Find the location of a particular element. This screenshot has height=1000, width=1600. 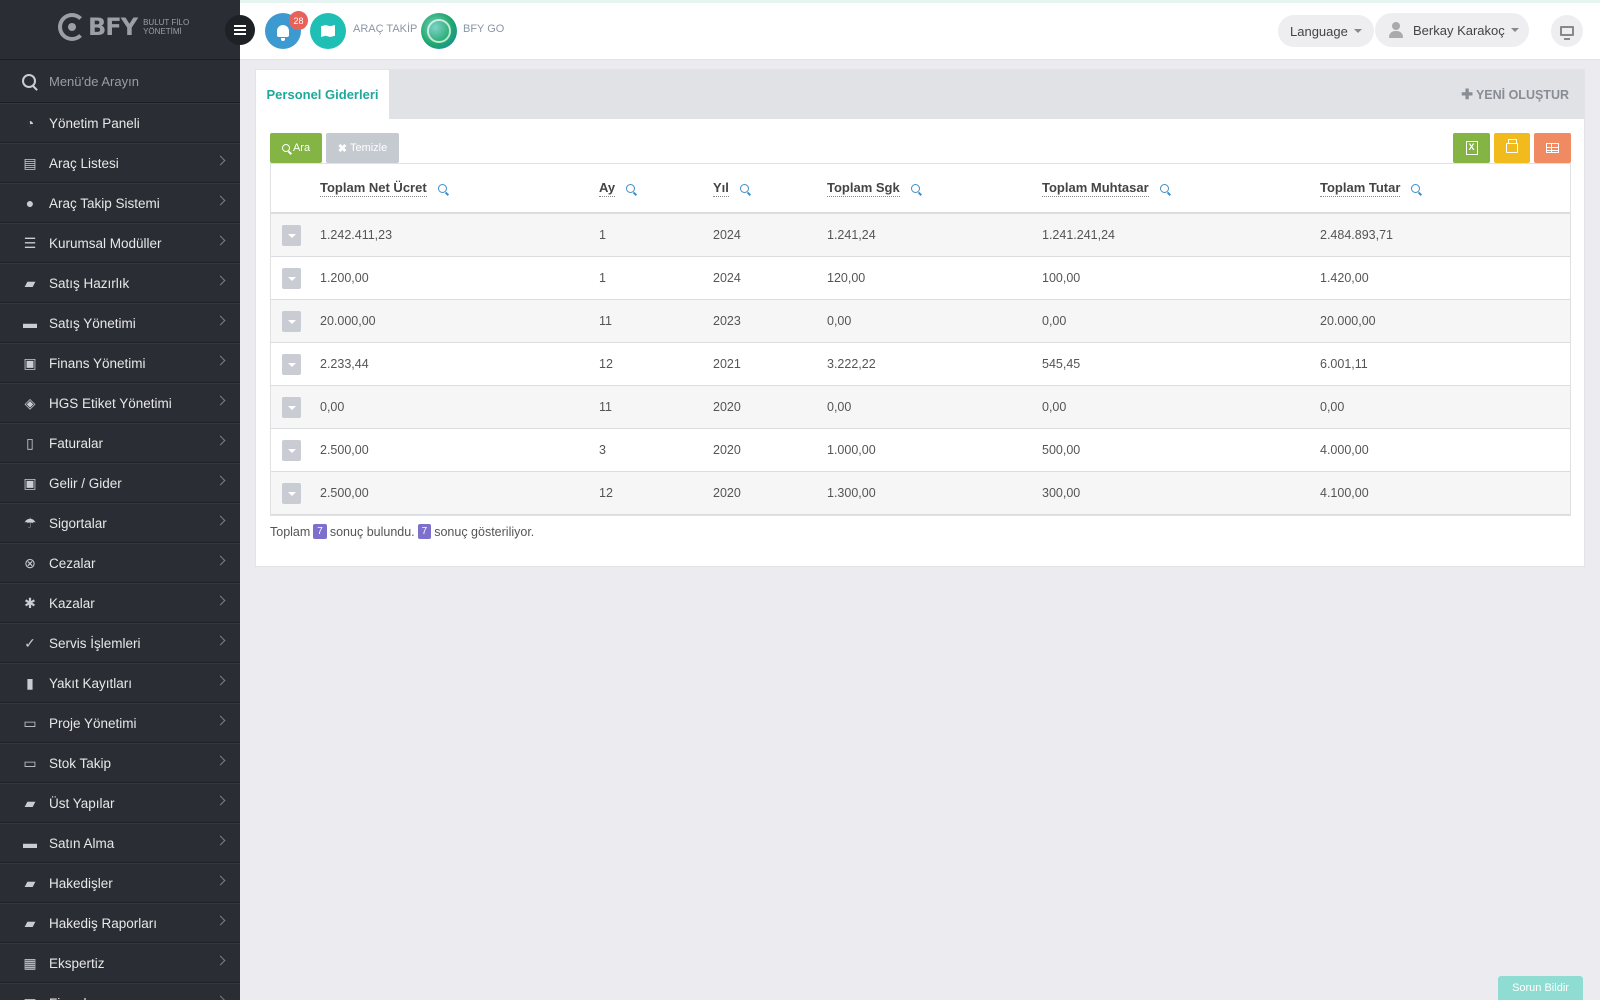

sidebar-item-2: ● Araç Takip Sistemi is located at coordinates (120, 203).